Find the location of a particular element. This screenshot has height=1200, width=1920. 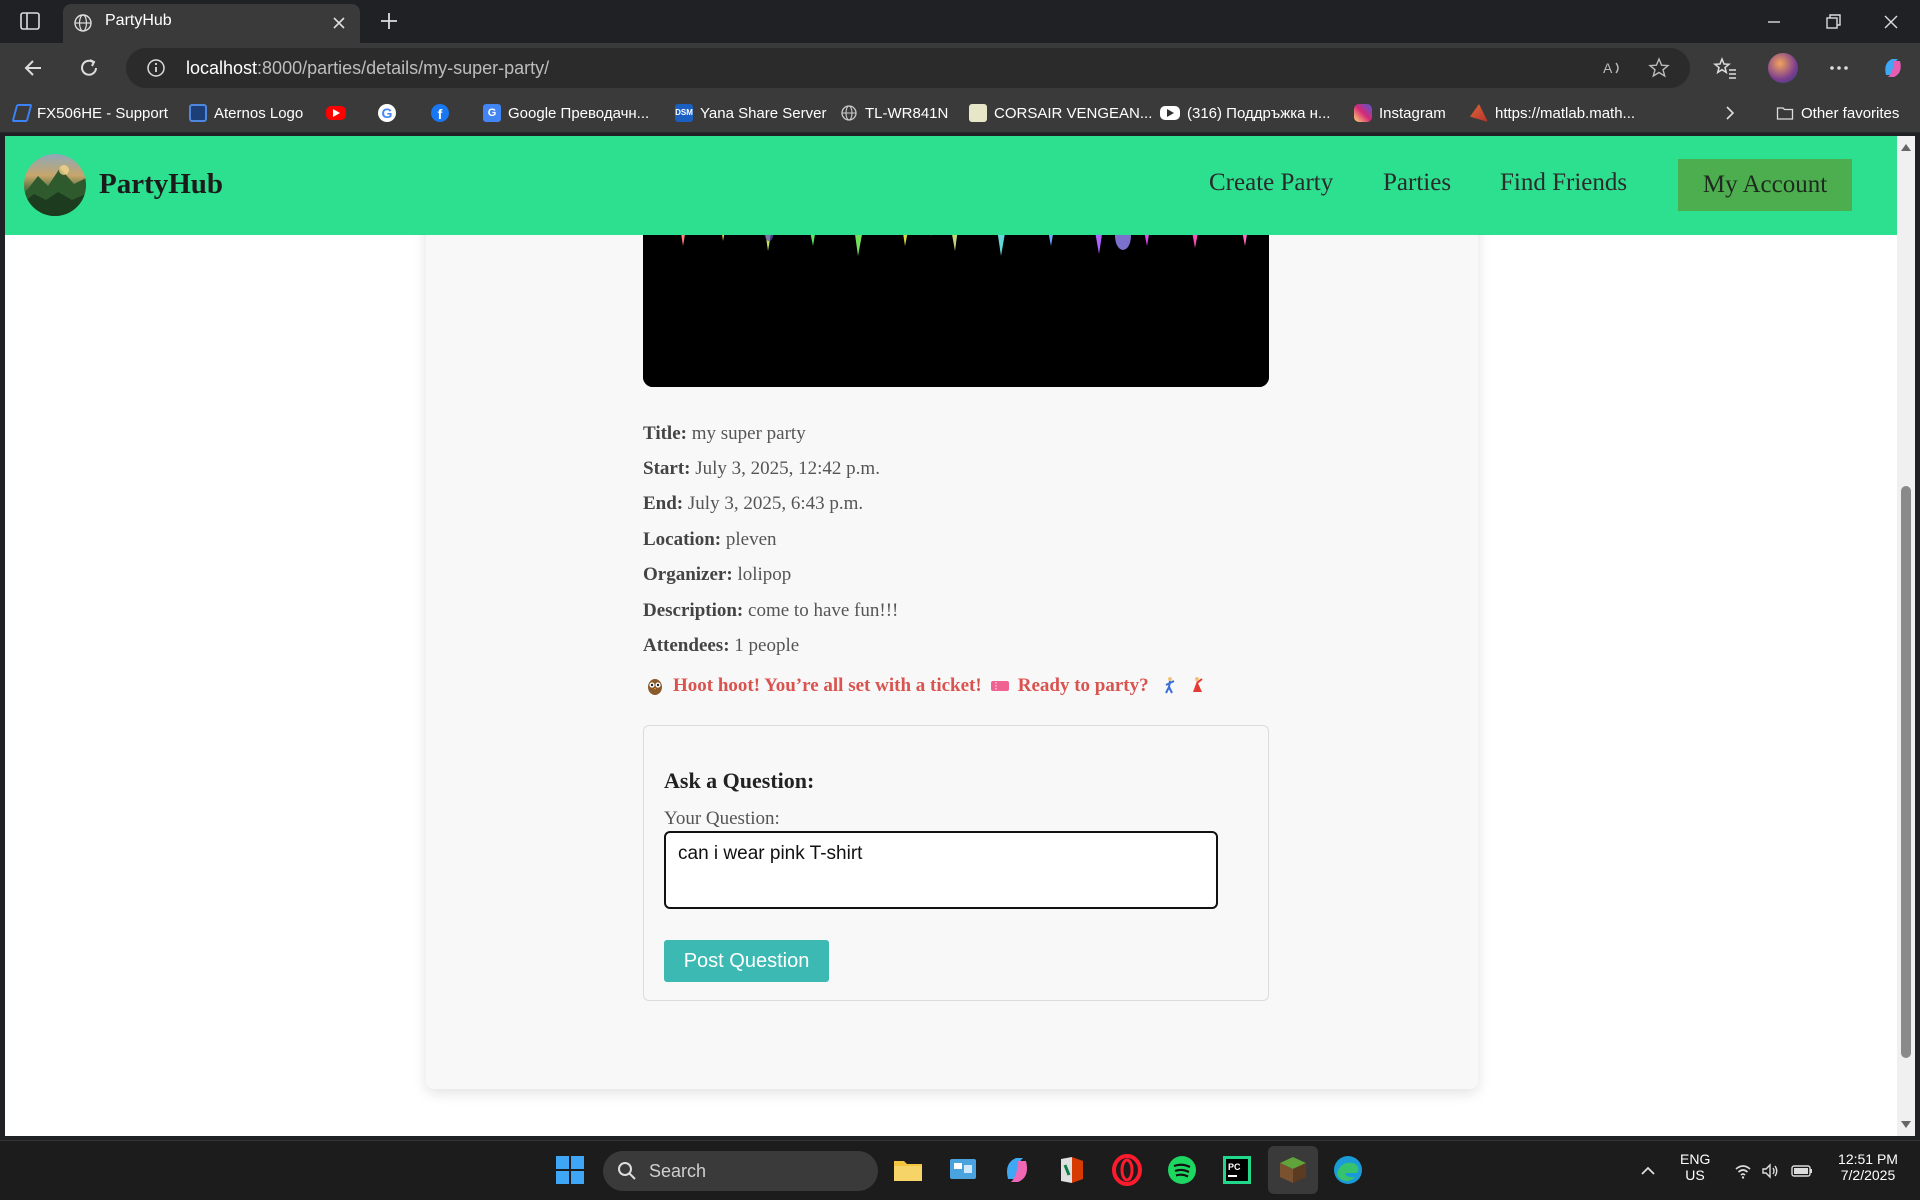

opera-icon is located at coordinates (1127, 1170).